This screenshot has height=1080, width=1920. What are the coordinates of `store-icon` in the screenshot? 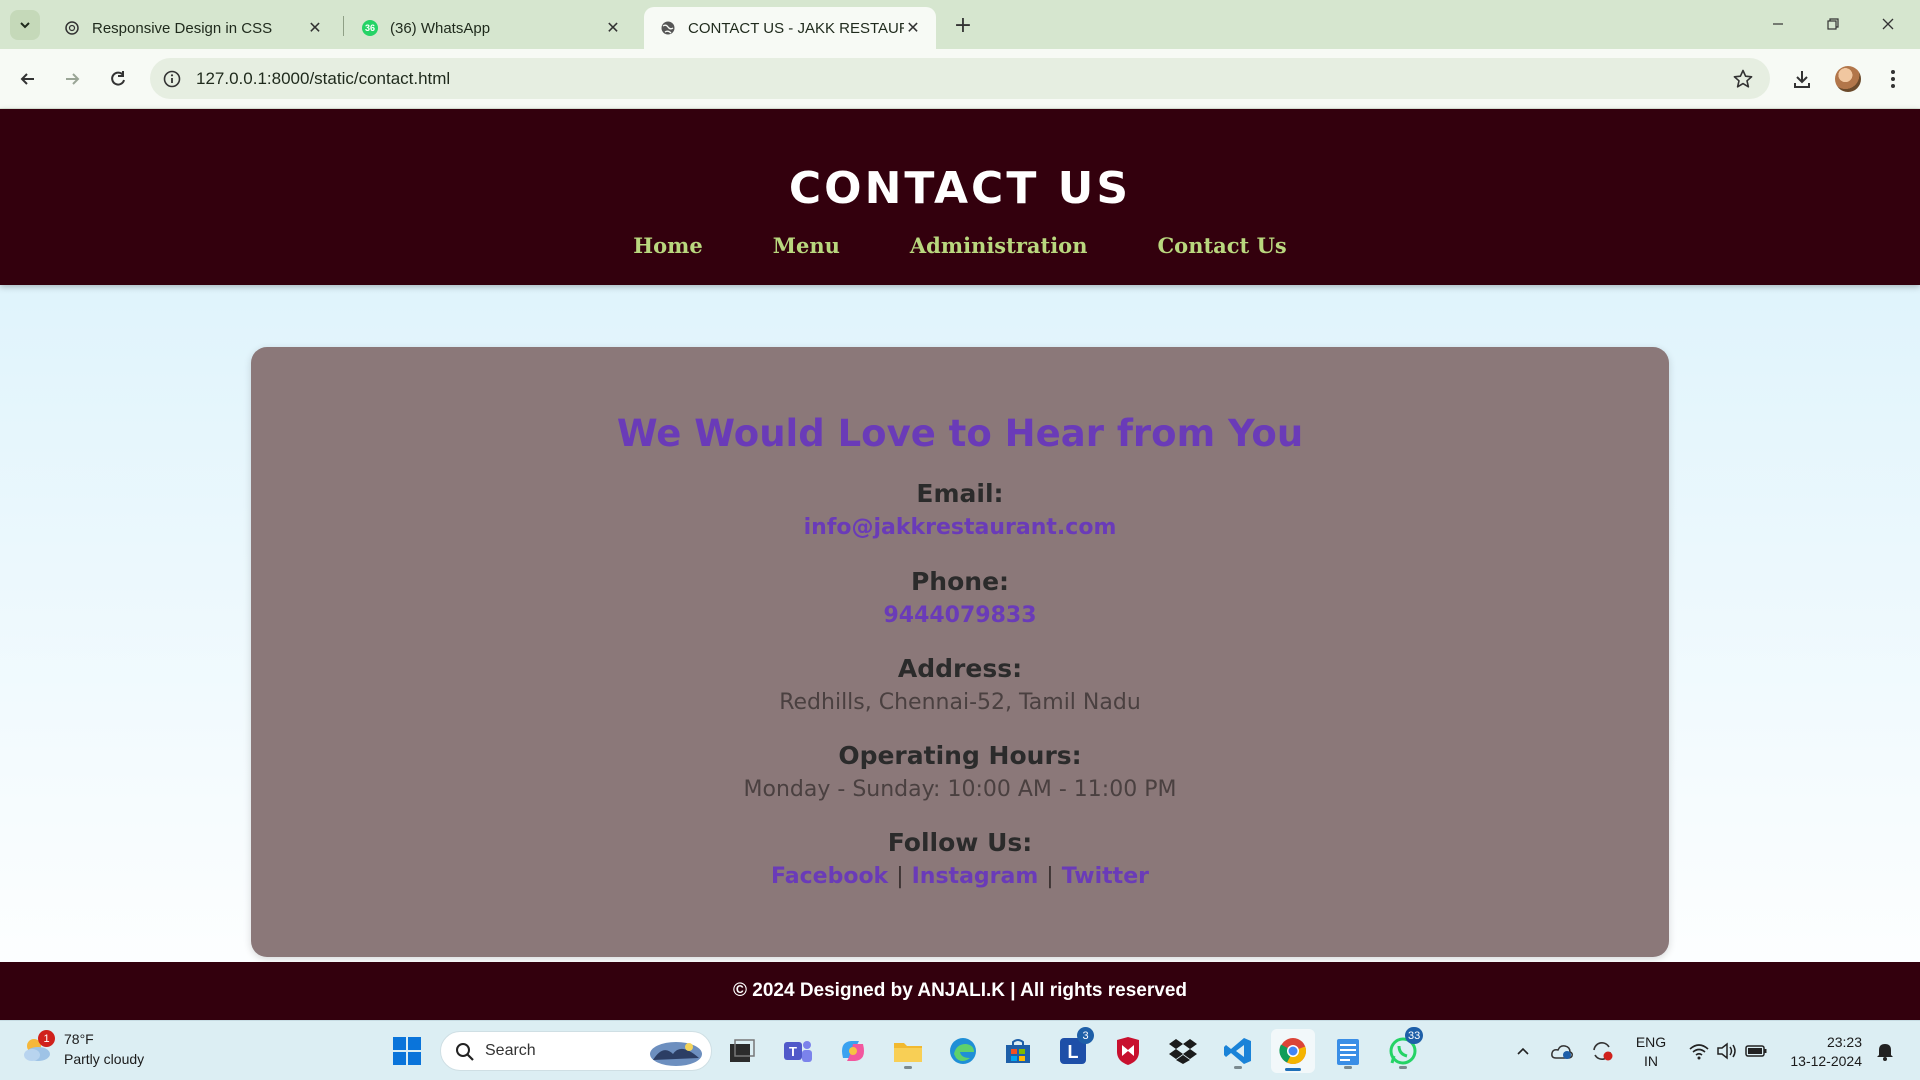 It's located at (1018, 1051).